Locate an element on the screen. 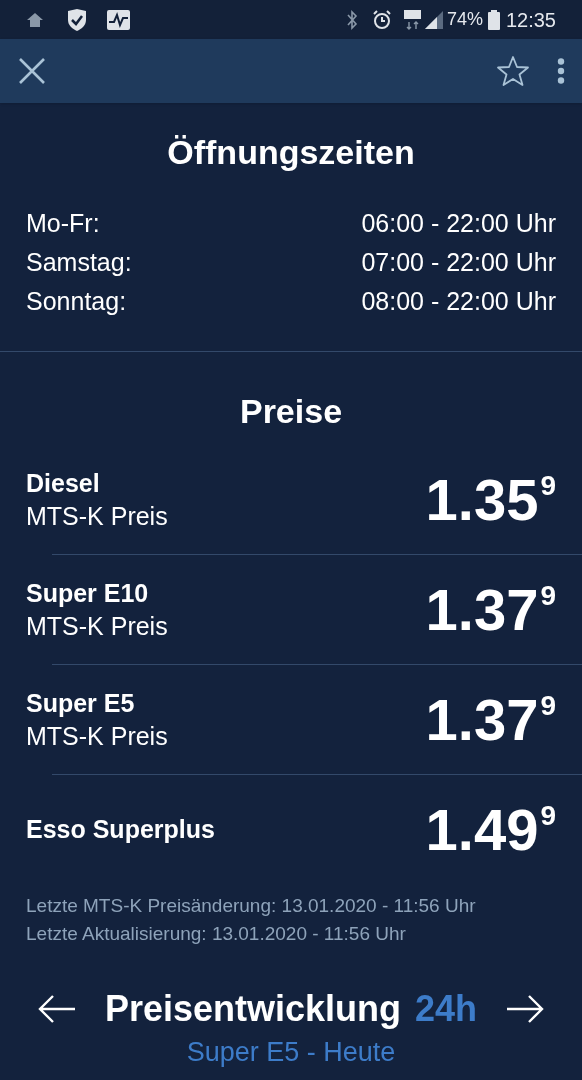 This screenshot has width=582, height=1080. bluetooth-icon is located at coordinates (351, 19).